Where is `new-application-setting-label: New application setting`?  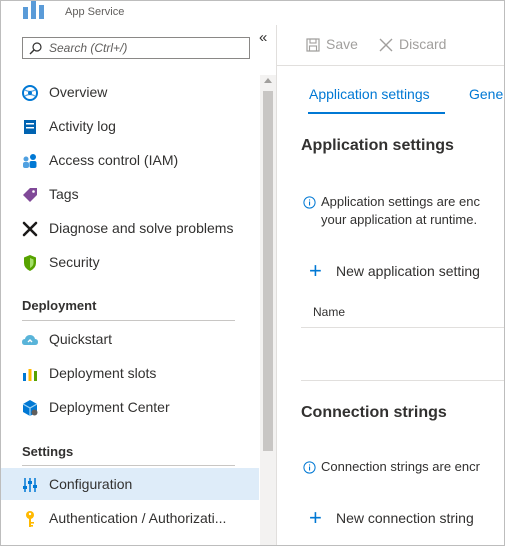 new-application-setting-label: New application setting is located at coordinates (408, 271).